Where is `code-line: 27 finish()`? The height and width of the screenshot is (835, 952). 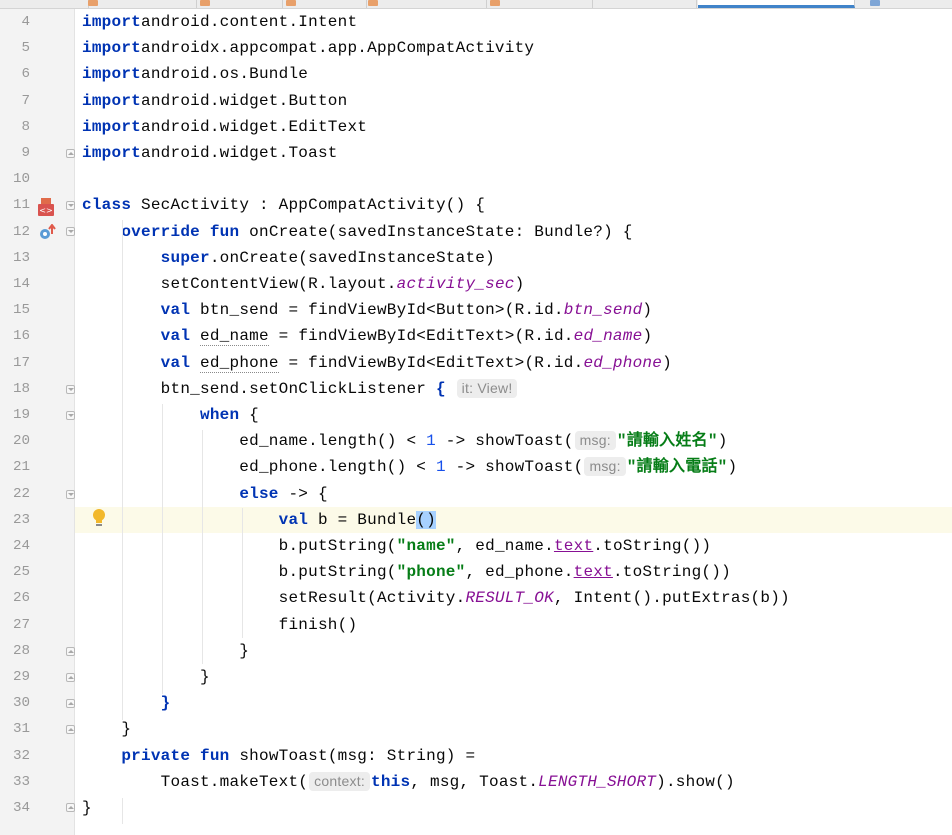 code-line: 27 finish() is located at coordinates (476, 625).